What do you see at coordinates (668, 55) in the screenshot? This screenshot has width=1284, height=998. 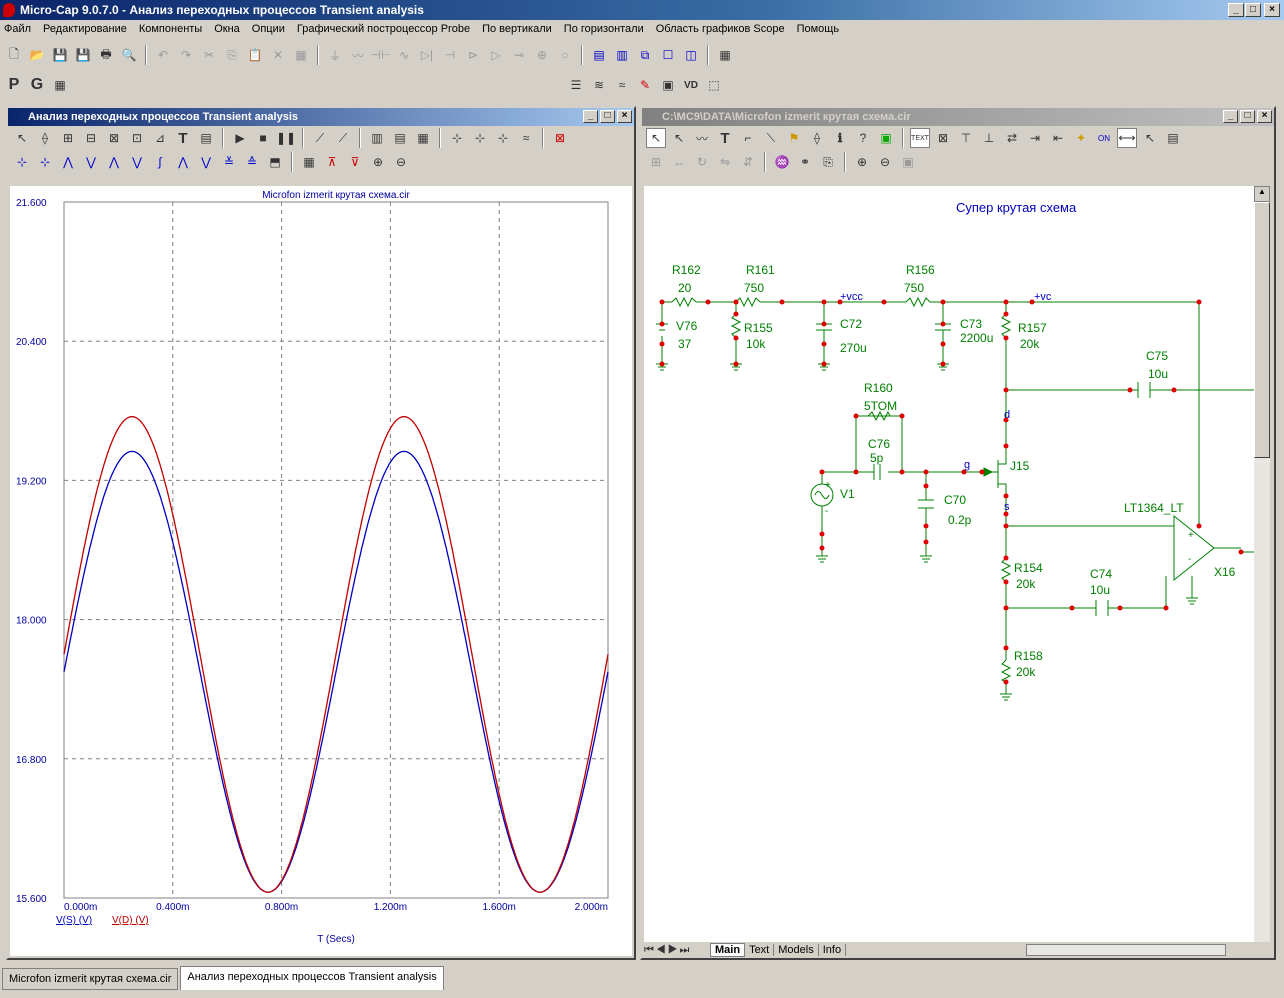 I see `window-icon: ☐` at bounding box center [668, 55].